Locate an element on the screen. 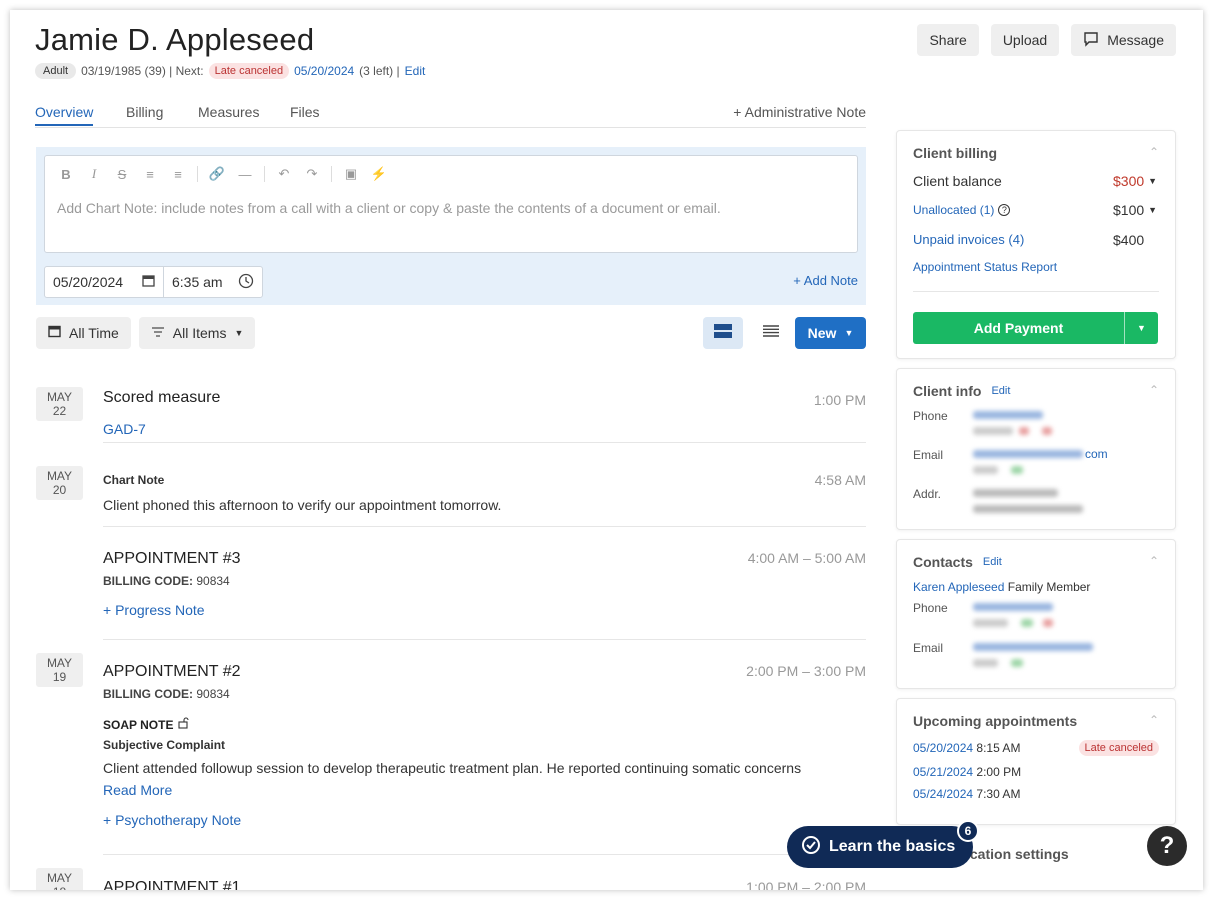 This screenshot has width=1213, height=900. entry-time: 4:58 AM is located at coordinates (840, 480).